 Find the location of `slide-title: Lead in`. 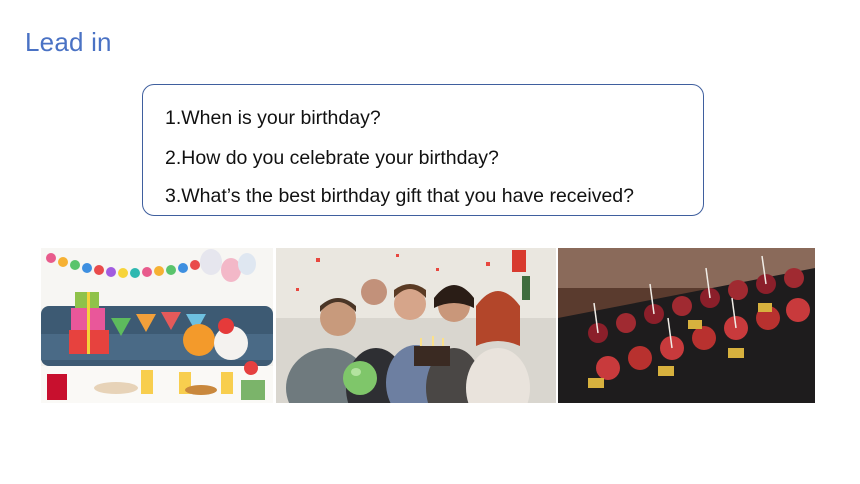

slide-title: Lead in is located at coordinates (68, 42).